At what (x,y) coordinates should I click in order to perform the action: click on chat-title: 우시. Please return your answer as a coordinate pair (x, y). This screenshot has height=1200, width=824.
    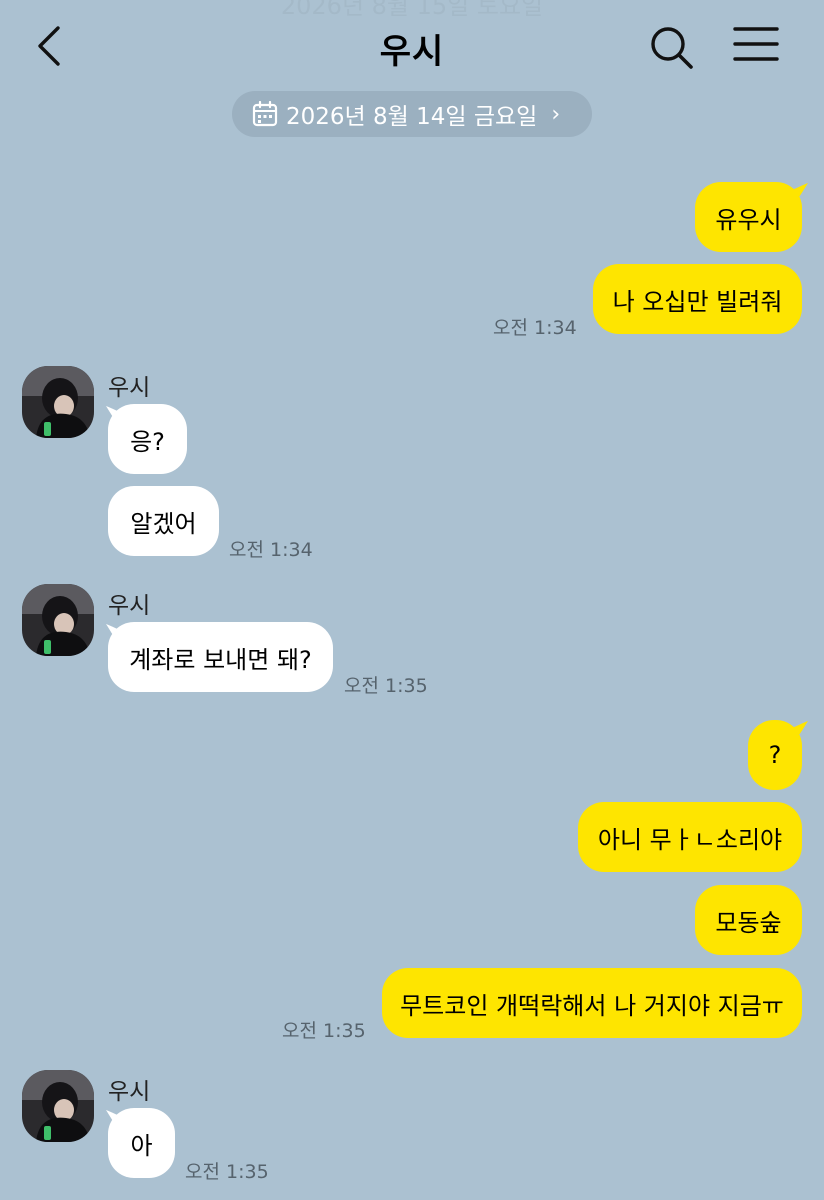
    Looking at the image, I should click on (412, 52).